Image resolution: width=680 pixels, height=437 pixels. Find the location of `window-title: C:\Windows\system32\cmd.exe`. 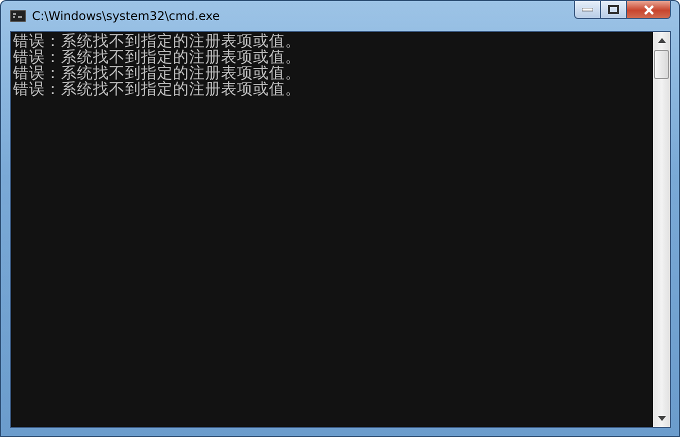

window-title: C:\Windows\system32\cmd.exe is located at coordinates (126, 16).